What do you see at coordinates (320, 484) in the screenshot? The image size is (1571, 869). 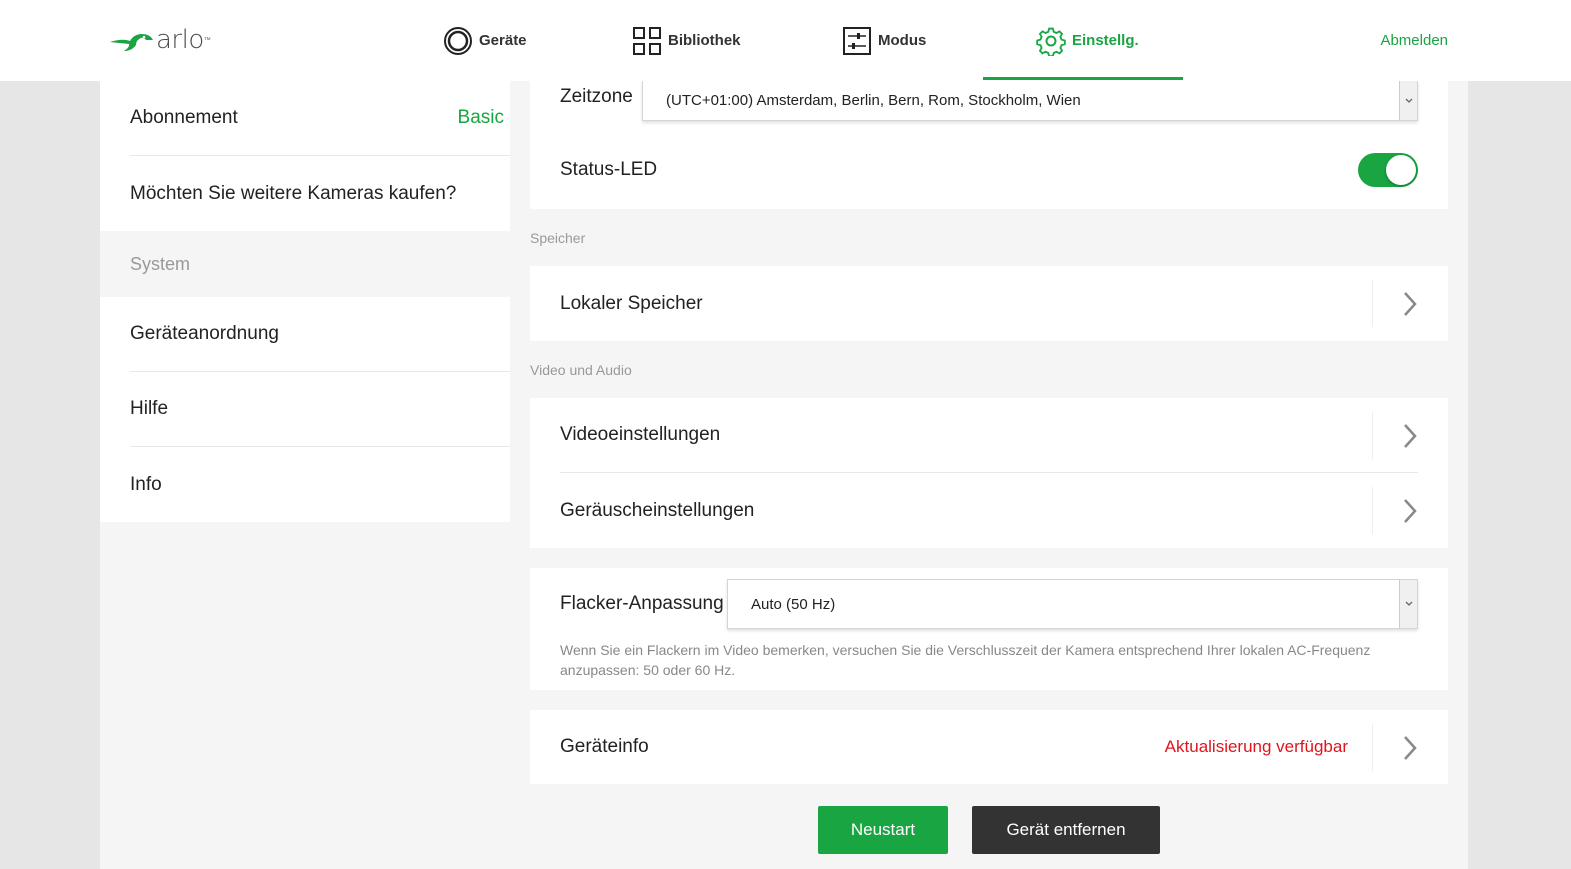 I see `sidebar-item-info: Info` at bounding box center [320, 484].